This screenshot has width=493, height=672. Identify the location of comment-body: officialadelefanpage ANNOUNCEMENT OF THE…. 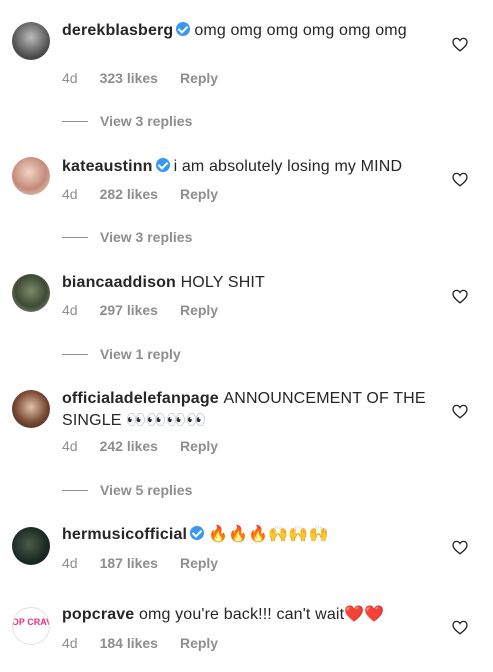
(247, 410).